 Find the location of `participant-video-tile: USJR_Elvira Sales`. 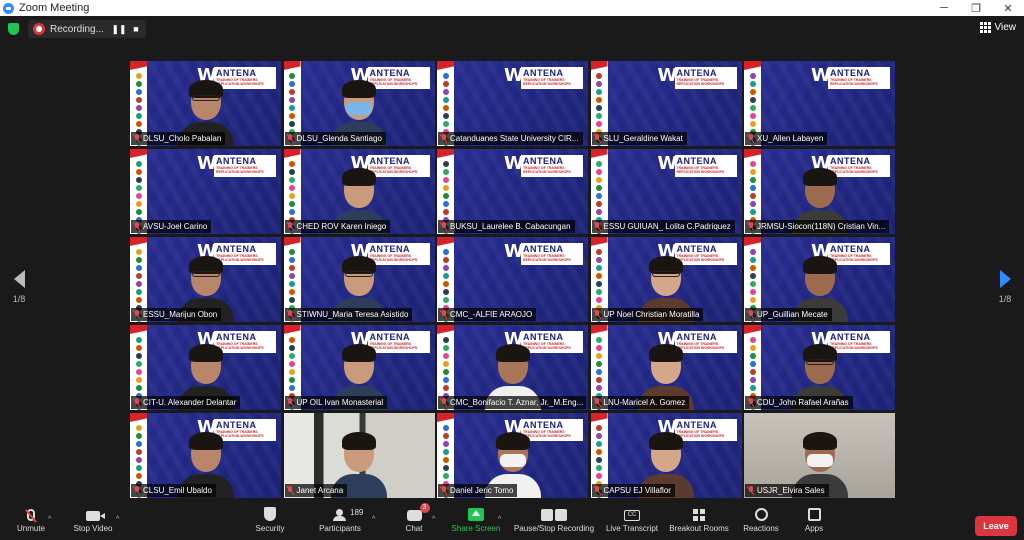

participant-video-tile: USJR_Elvira Sales is located at coordinates (819, 455).